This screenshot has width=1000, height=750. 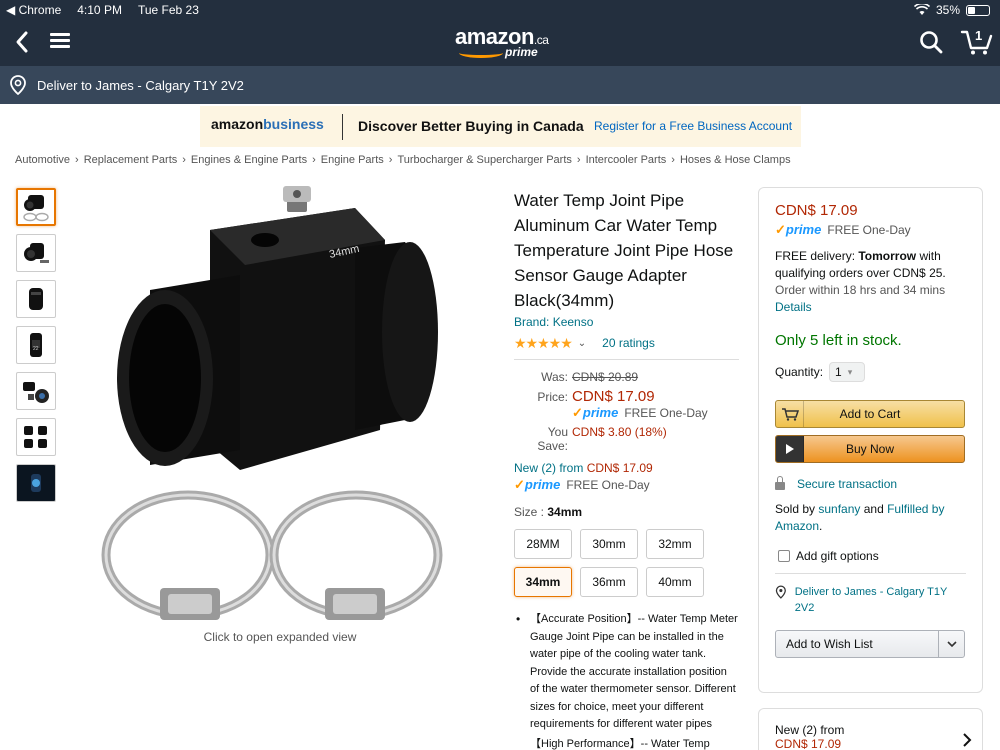 What do you see at coordinates (552, 439) in the screenshot?
I see `save-label: You Save:` at bounding box center [552, 439].